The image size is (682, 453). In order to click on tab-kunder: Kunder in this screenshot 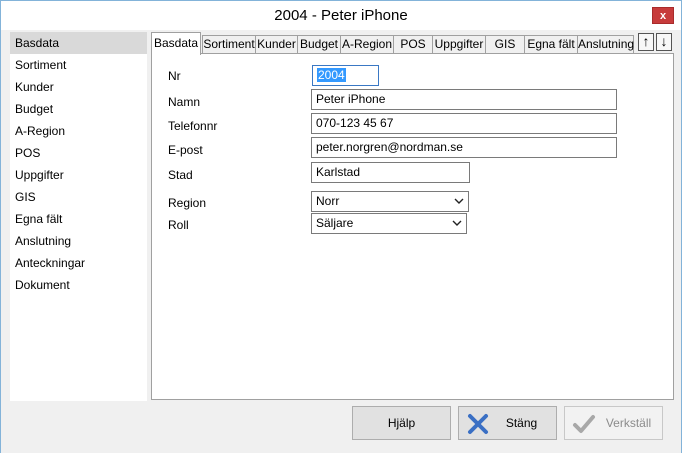, I will do `click(276, 44)`.